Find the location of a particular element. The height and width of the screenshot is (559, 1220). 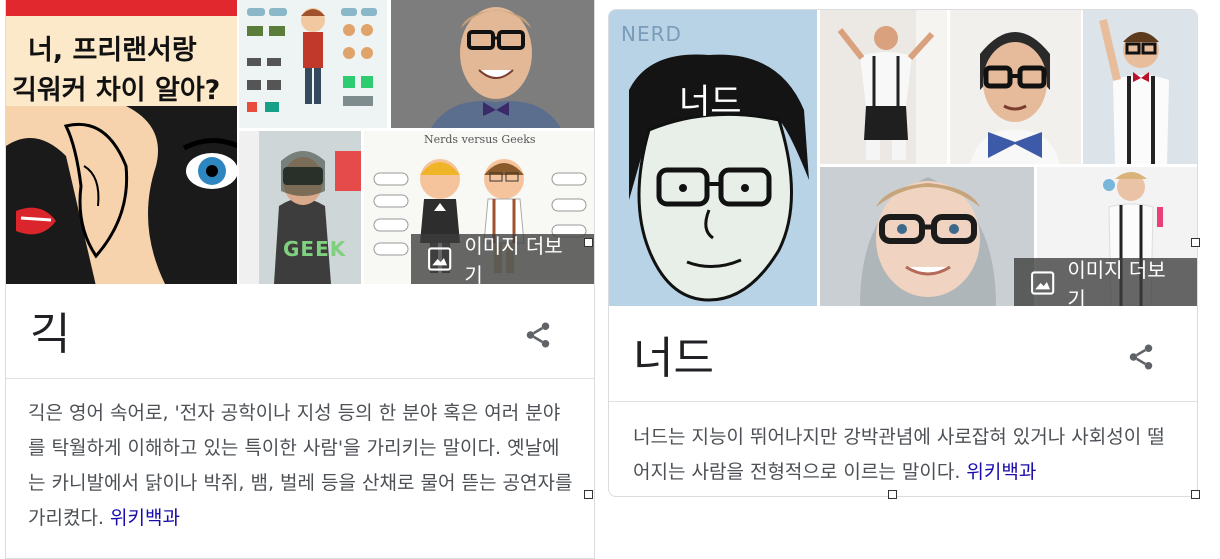

pointing-nerd-photo is located at coordinates (1140, 87).